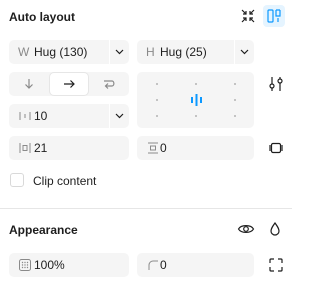 The height and width of the screenshot is (283, 320). I want to click on arrow-down-icon, so click(29, 84).